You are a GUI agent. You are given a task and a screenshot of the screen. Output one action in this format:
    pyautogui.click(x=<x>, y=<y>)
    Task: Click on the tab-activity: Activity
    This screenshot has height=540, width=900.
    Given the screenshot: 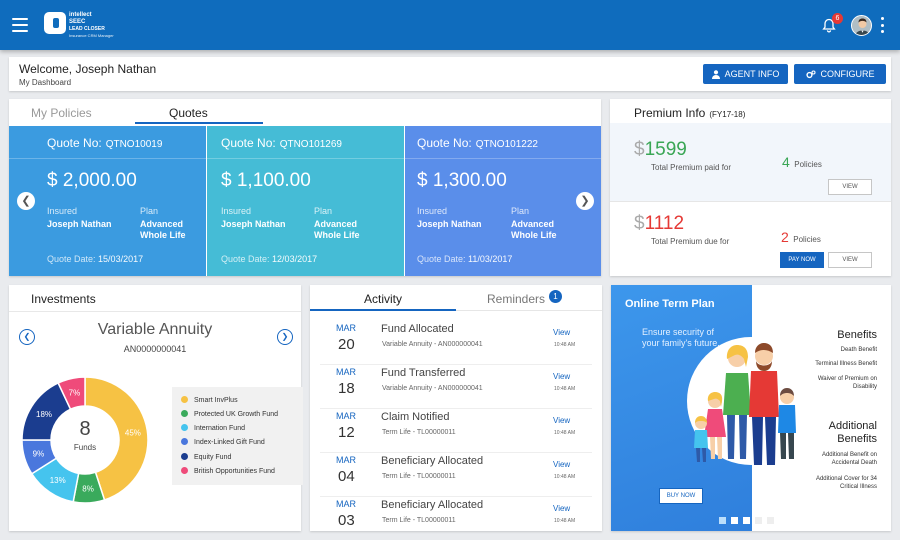 What is the action you would take?
    pyautogui.click(x=383, y=299)
    